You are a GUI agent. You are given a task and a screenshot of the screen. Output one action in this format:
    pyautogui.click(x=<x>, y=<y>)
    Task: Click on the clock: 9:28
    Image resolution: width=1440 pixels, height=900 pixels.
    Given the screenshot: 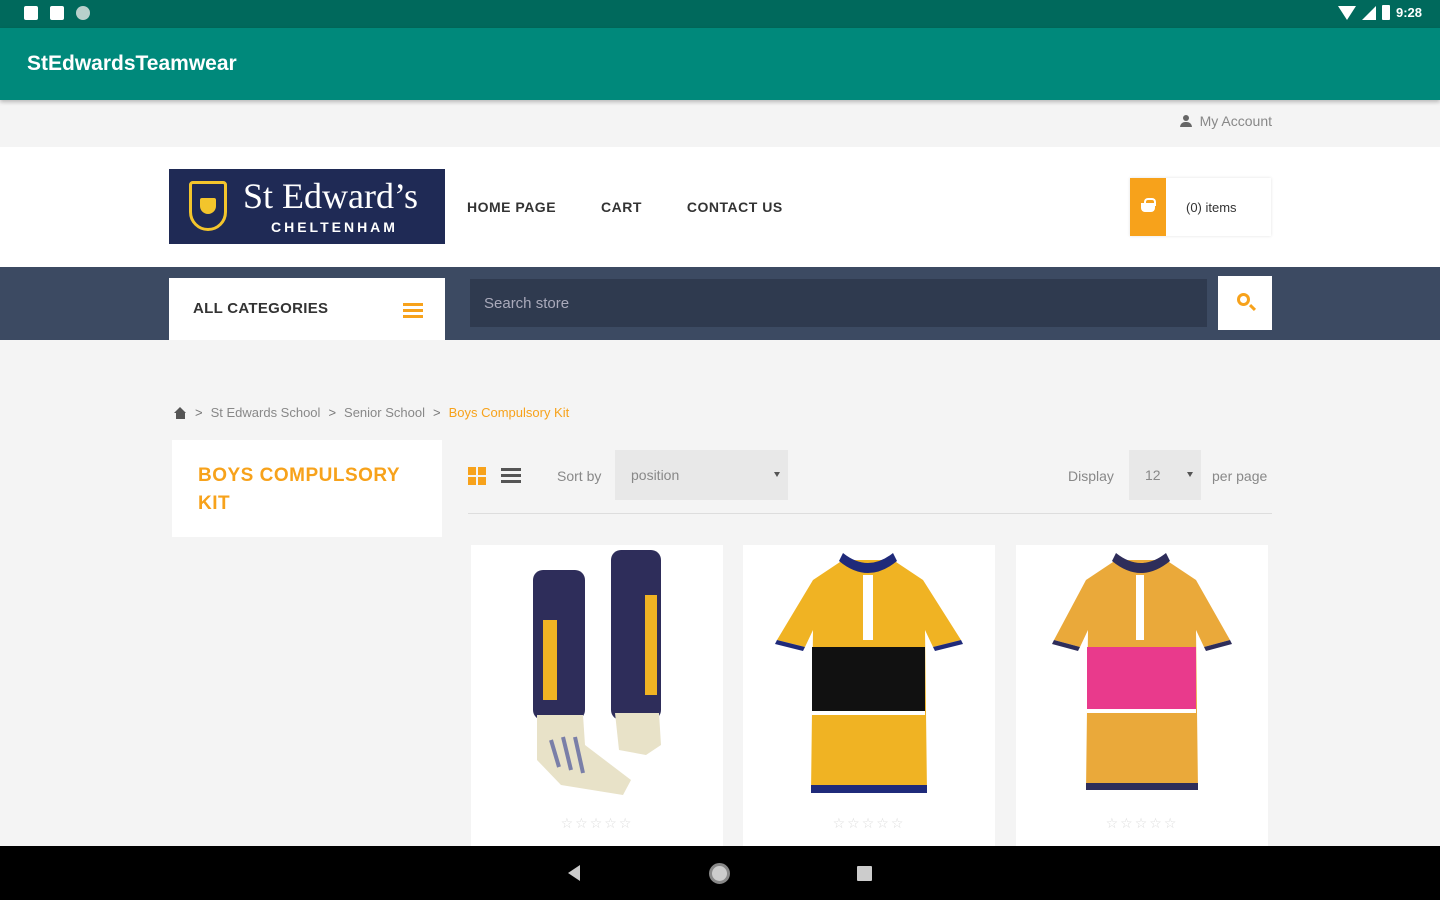 What is the action you would take?
    pyautogui.click(x=1408, y=12)
    